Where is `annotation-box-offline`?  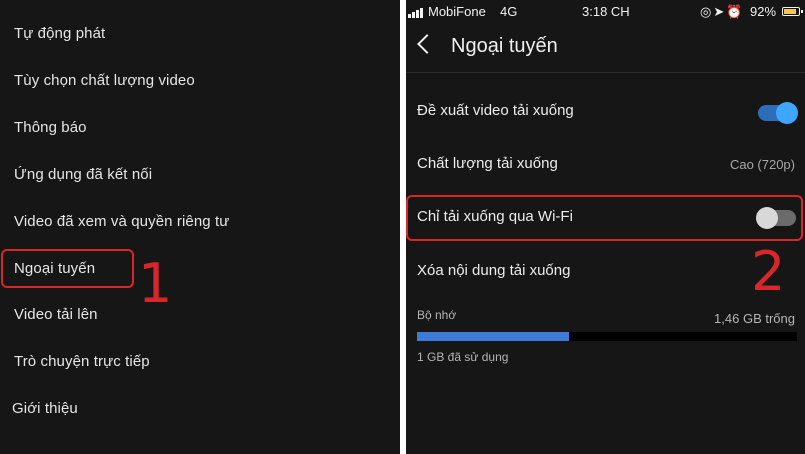 annotation-box-offline is located at coordinates (67, 268).